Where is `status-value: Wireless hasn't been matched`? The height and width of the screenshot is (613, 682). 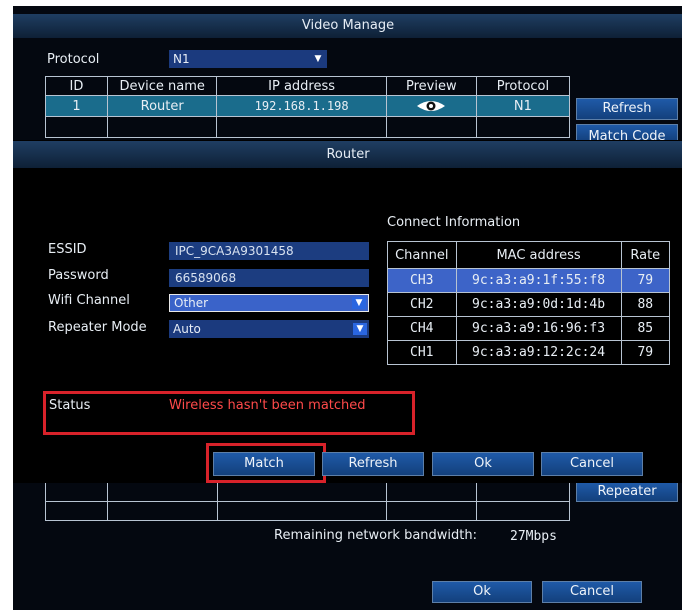 status-value: Wireless hasn't been matched is located at coordinates (267, 405).